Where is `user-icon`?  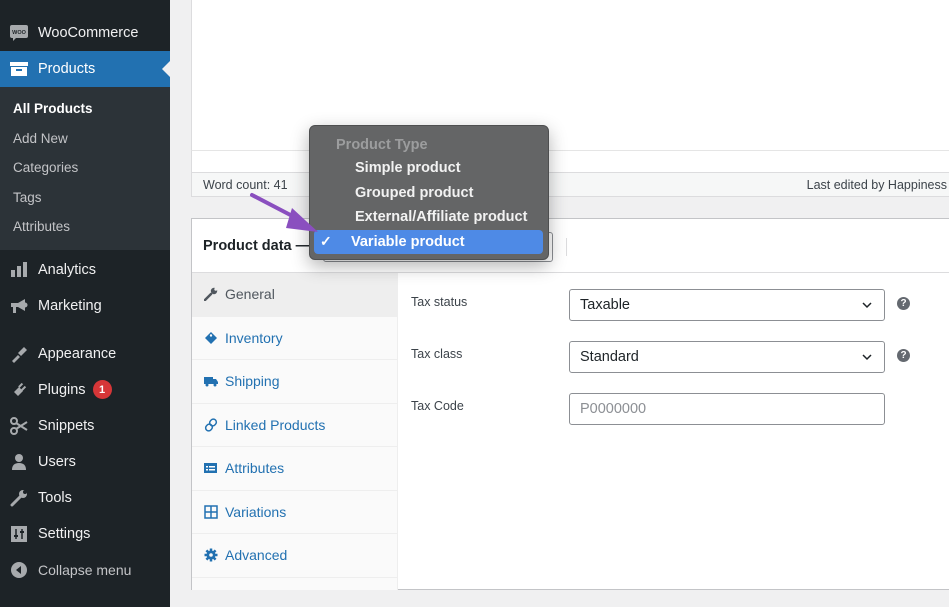
user-icon is located at coordinates (19, 462).